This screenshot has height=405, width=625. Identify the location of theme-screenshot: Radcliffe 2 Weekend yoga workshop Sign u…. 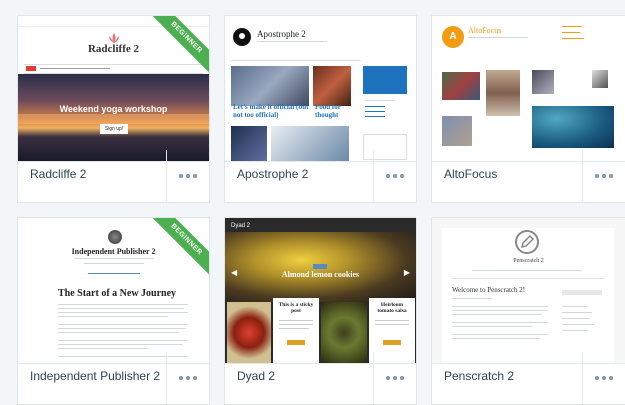
(113, 89).